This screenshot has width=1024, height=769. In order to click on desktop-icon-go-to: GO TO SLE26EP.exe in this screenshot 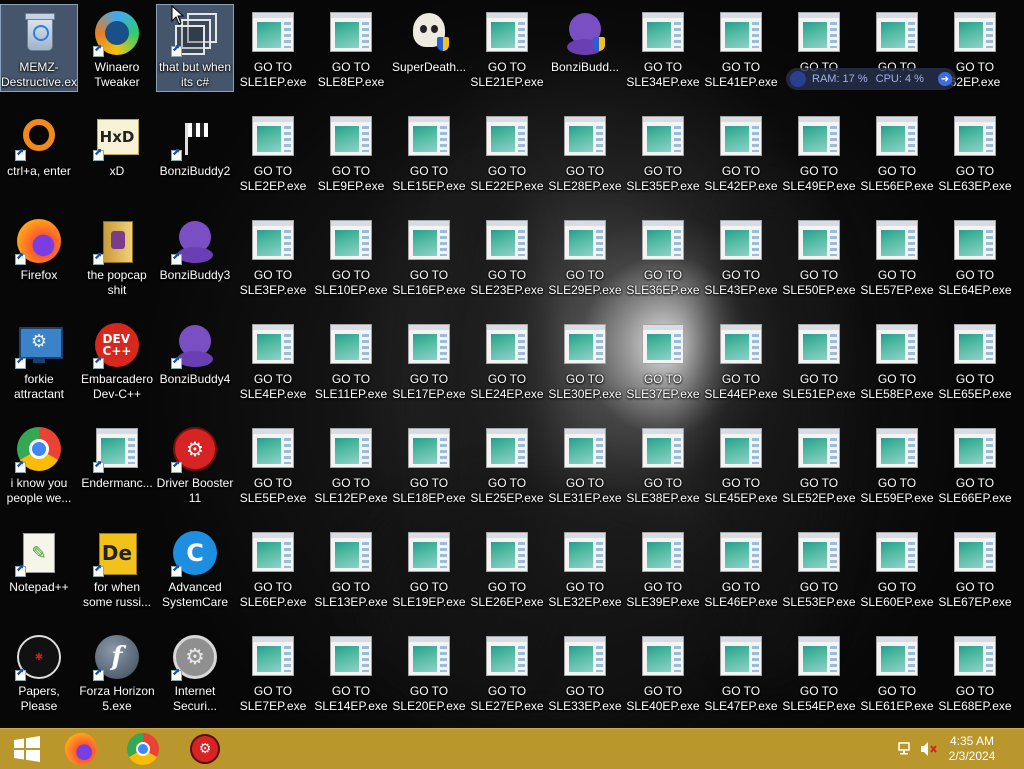, I will do `click(507, 568)`.